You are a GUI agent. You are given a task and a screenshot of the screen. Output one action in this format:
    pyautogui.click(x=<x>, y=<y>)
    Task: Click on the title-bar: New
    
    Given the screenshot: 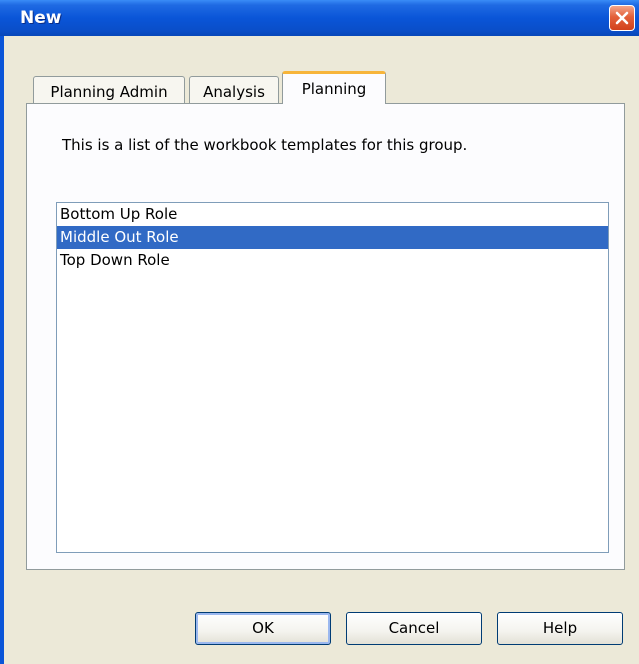 What is the action you would take?
    pyautogui.click(x=319, y=18)
    